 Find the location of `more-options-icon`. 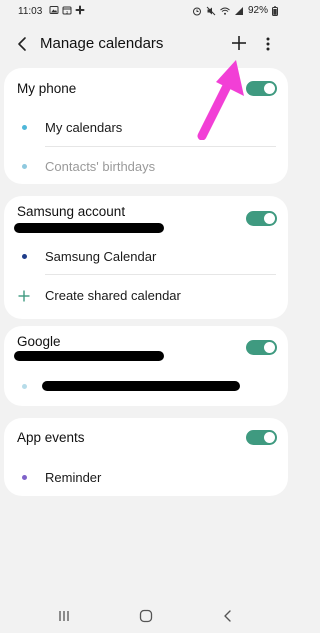

more-options-icon is located at coordinates (268, 44).